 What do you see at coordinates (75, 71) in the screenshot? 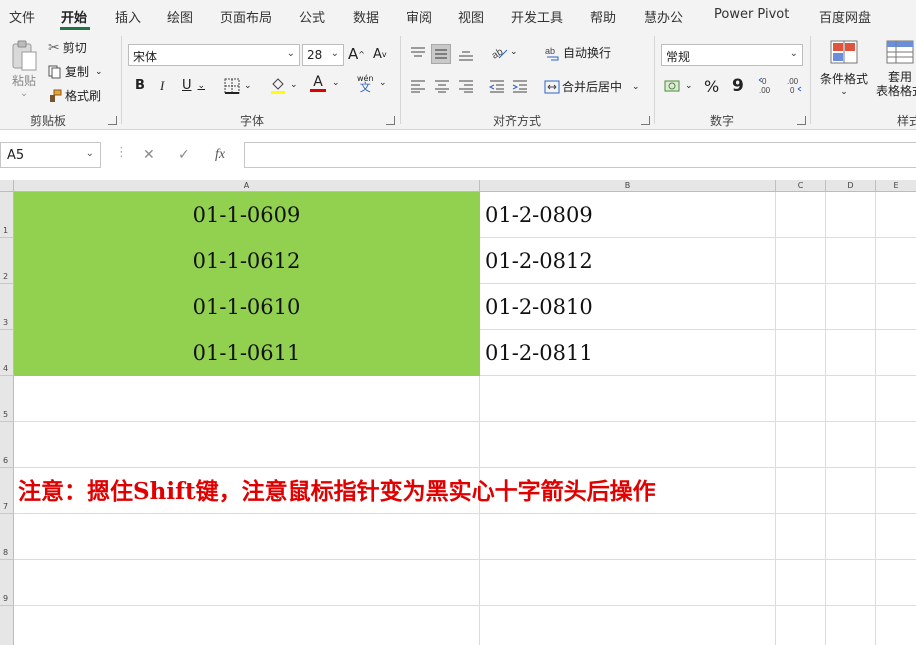
I see `copy-button: 复制 ⌄` at bounding box center [75, 71].